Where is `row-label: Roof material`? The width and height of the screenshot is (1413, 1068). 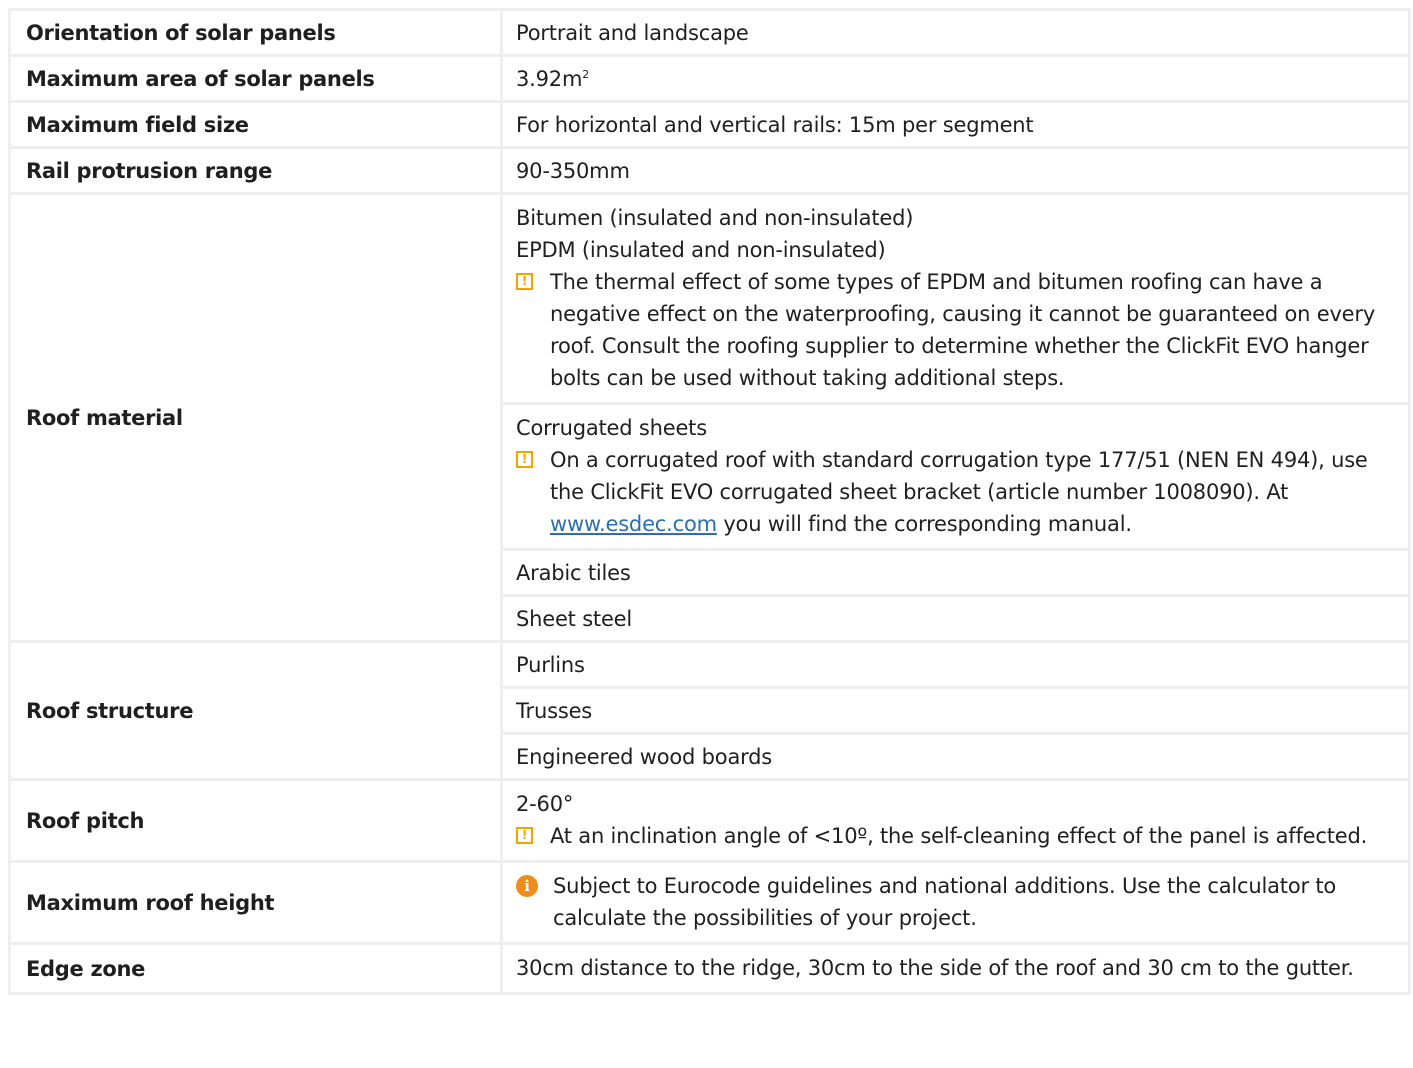 row-label: Roof material is located at coordinates (255, 417).